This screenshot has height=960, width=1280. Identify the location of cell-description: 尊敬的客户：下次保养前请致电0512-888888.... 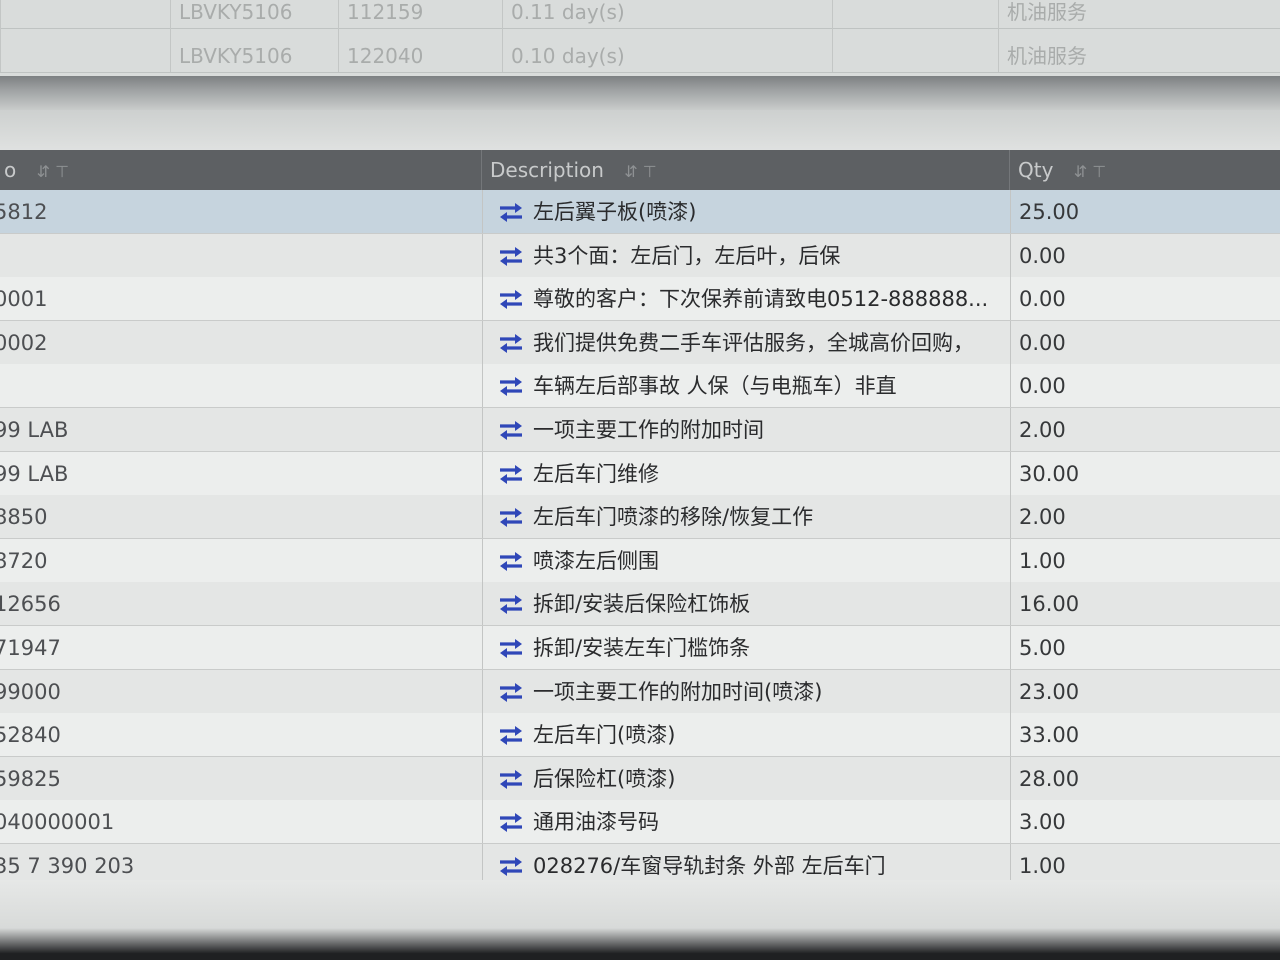
(746, 298).